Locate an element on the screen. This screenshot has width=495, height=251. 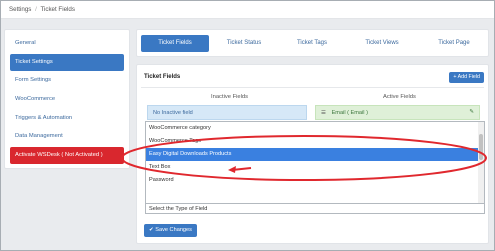
save-changes-label: Save Changes is located at coordinates (173, 230).